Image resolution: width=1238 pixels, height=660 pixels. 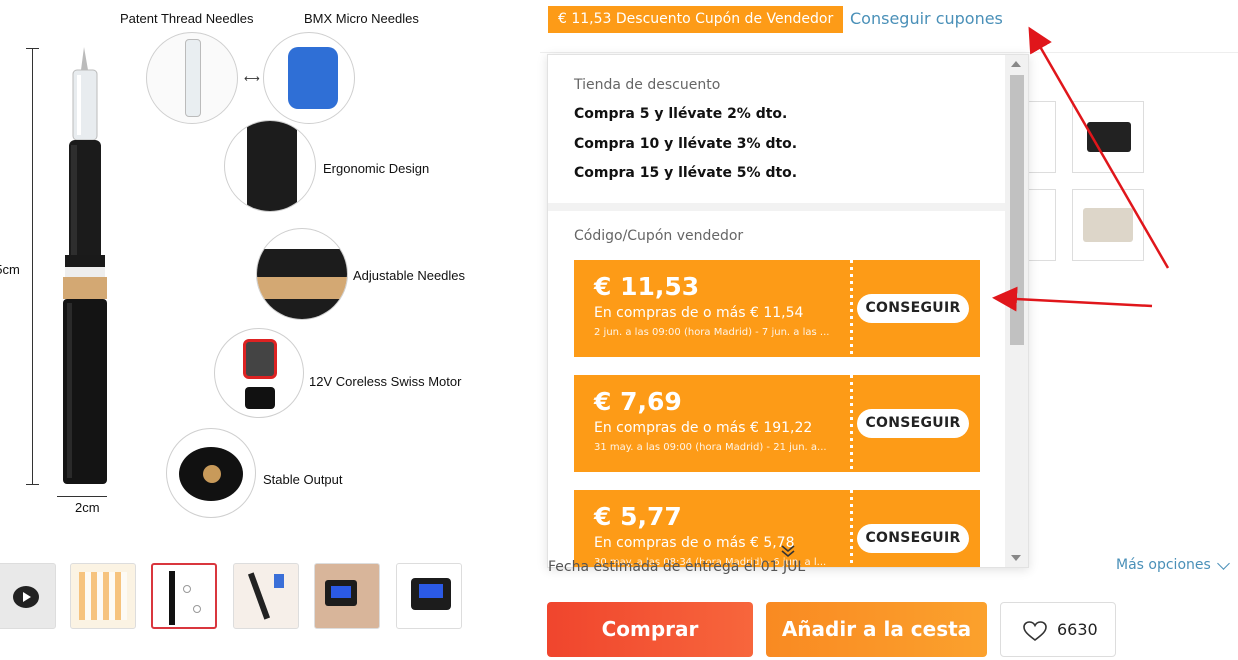 I want to click on delivery-estimate: Fecha estimada de entrega el 01 JUL, so click(x=677, y=567).